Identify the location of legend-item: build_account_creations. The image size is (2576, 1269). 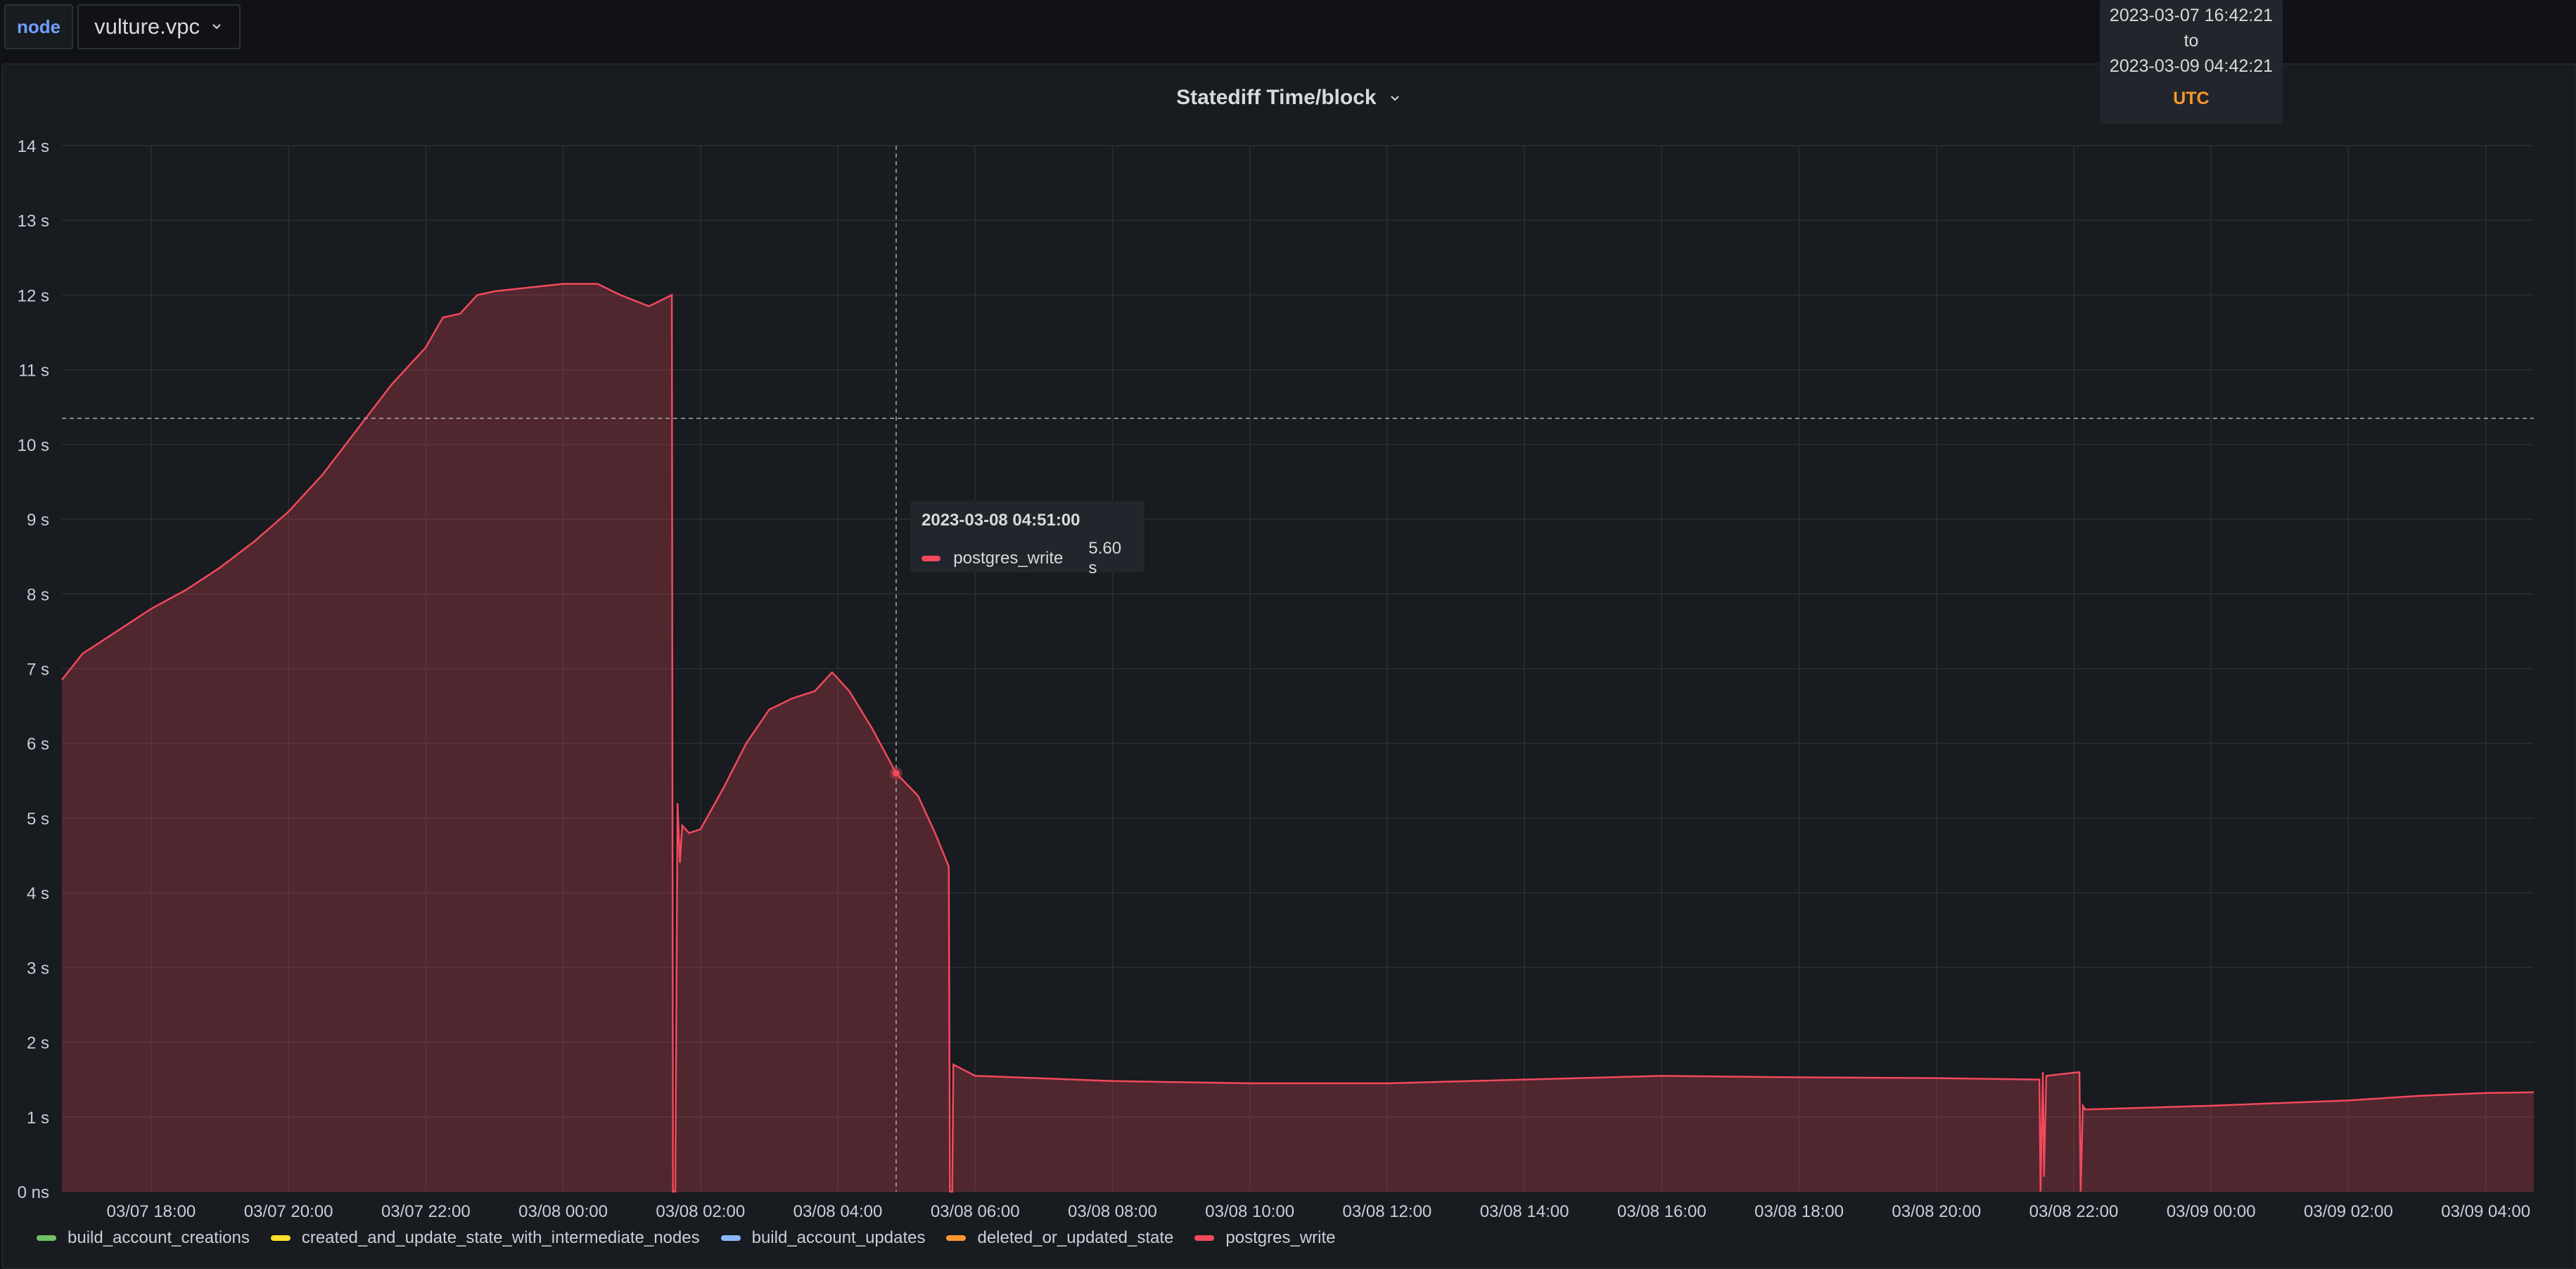
(143, 1238).